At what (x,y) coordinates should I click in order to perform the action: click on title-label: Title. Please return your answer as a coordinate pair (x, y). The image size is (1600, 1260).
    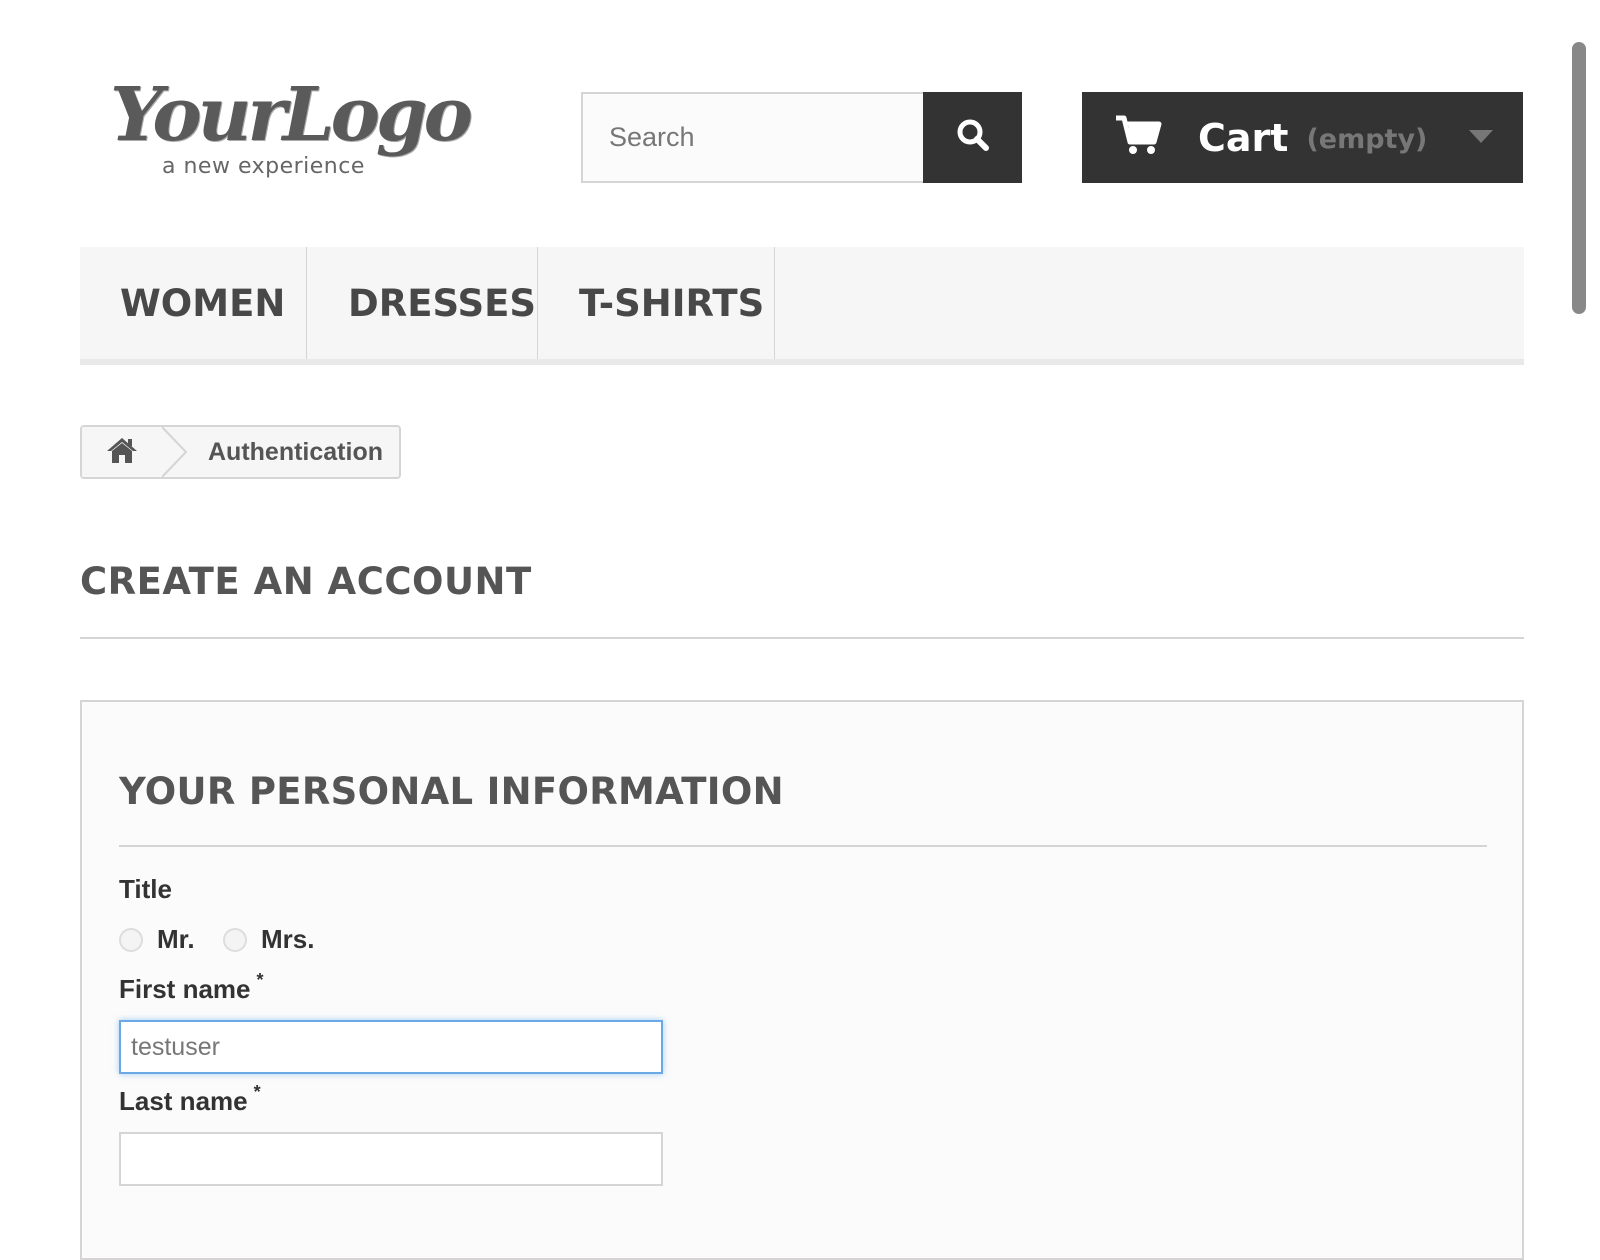
    Looking at the image, I should click on (145, 889).